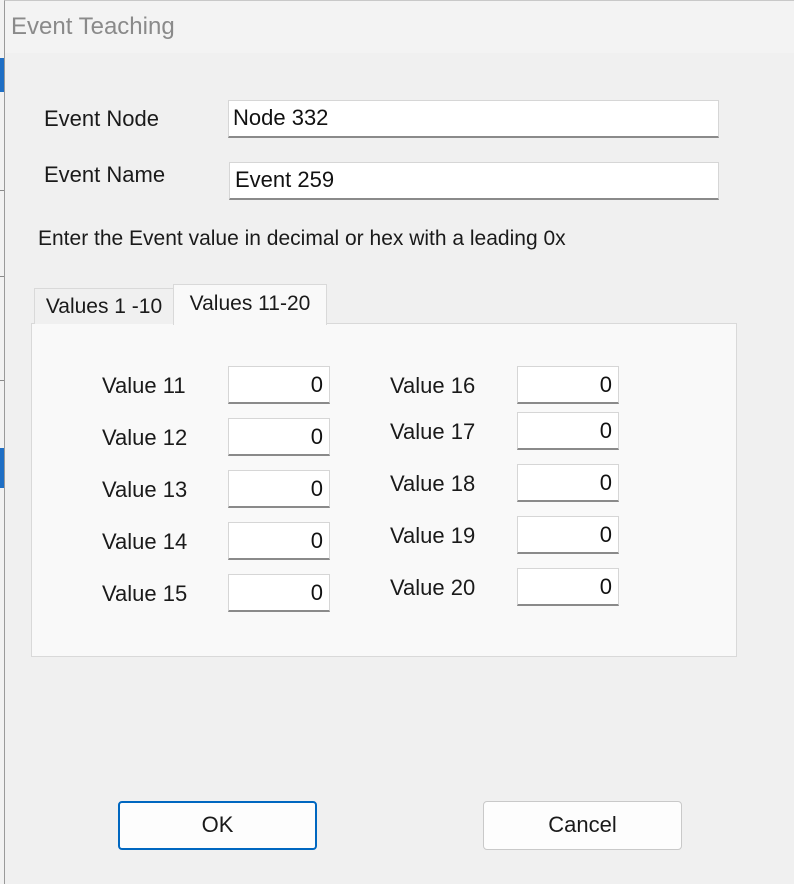 Image resolution: width=794 pixels, height=884 pixels. Describe the element at coordinates (93, 26) in the screenshot. I see `window-title: Event Teaching` at that location.